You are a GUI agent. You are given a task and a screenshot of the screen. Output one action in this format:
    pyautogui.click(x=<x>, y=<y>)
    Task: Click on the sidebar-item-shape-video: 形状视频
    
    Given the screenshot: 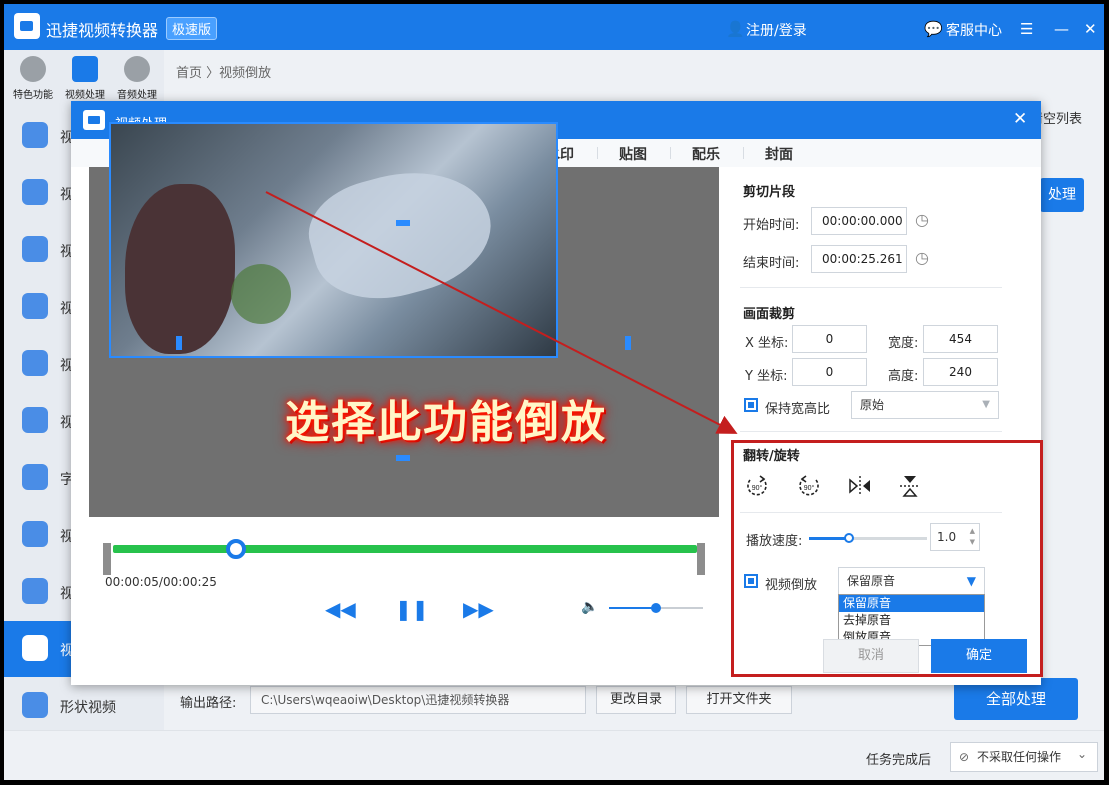 What is the action you would take?
    pyautogui.click(x=84, y=706)
    